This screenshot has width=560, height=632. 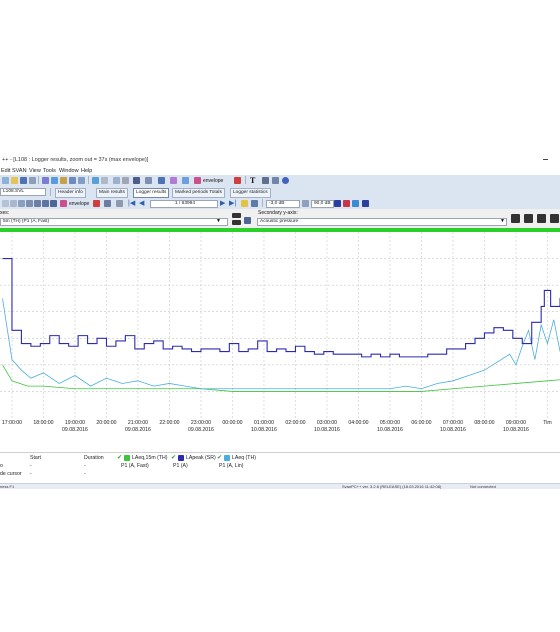 I want to click on legend-swatch-lapeak, so click(x=181, y=458).